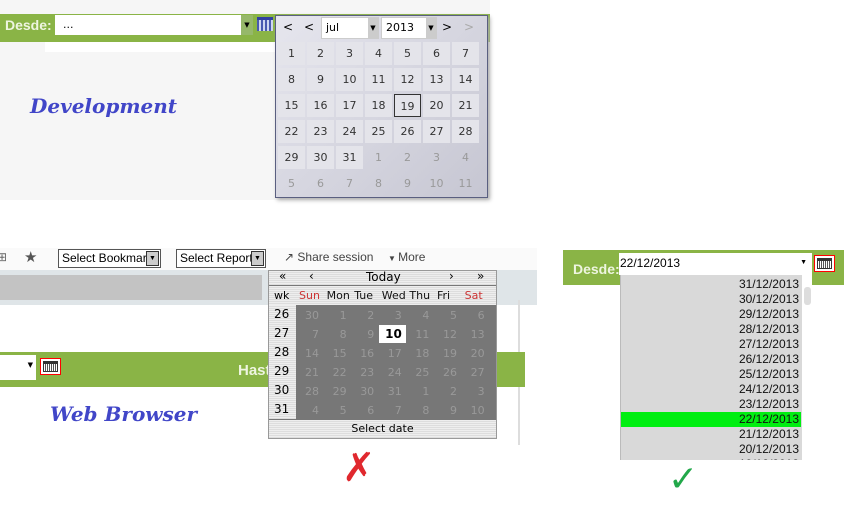  Describe the element at coordinates (154, 25) in the screenshot. I see `date-input: ... ▼` at that location.